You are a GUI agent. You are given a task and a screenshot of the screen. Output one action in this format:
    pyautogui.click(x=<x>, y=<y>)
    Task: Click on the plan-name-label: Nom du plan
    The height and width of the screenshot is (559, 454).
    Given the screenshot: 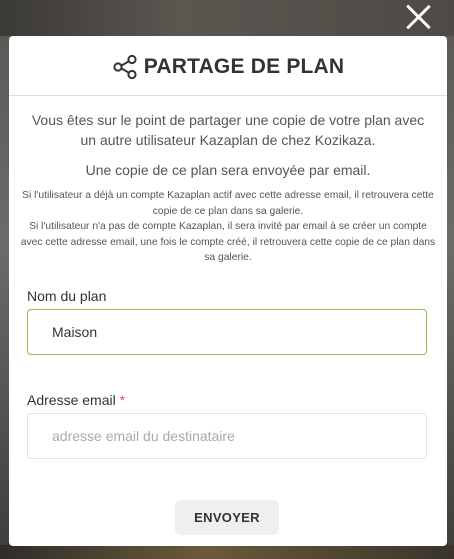 What is the action you would take?
    pyautogui.click(x=67, y=296)
    